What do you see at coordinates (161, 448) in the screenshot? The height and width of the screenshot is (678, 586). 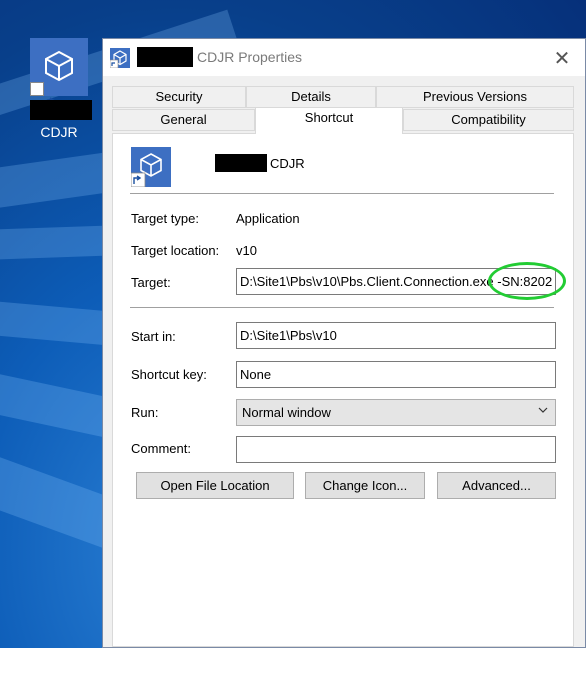 I see `comment-label: Comment:` at bounding box center [161, 448].